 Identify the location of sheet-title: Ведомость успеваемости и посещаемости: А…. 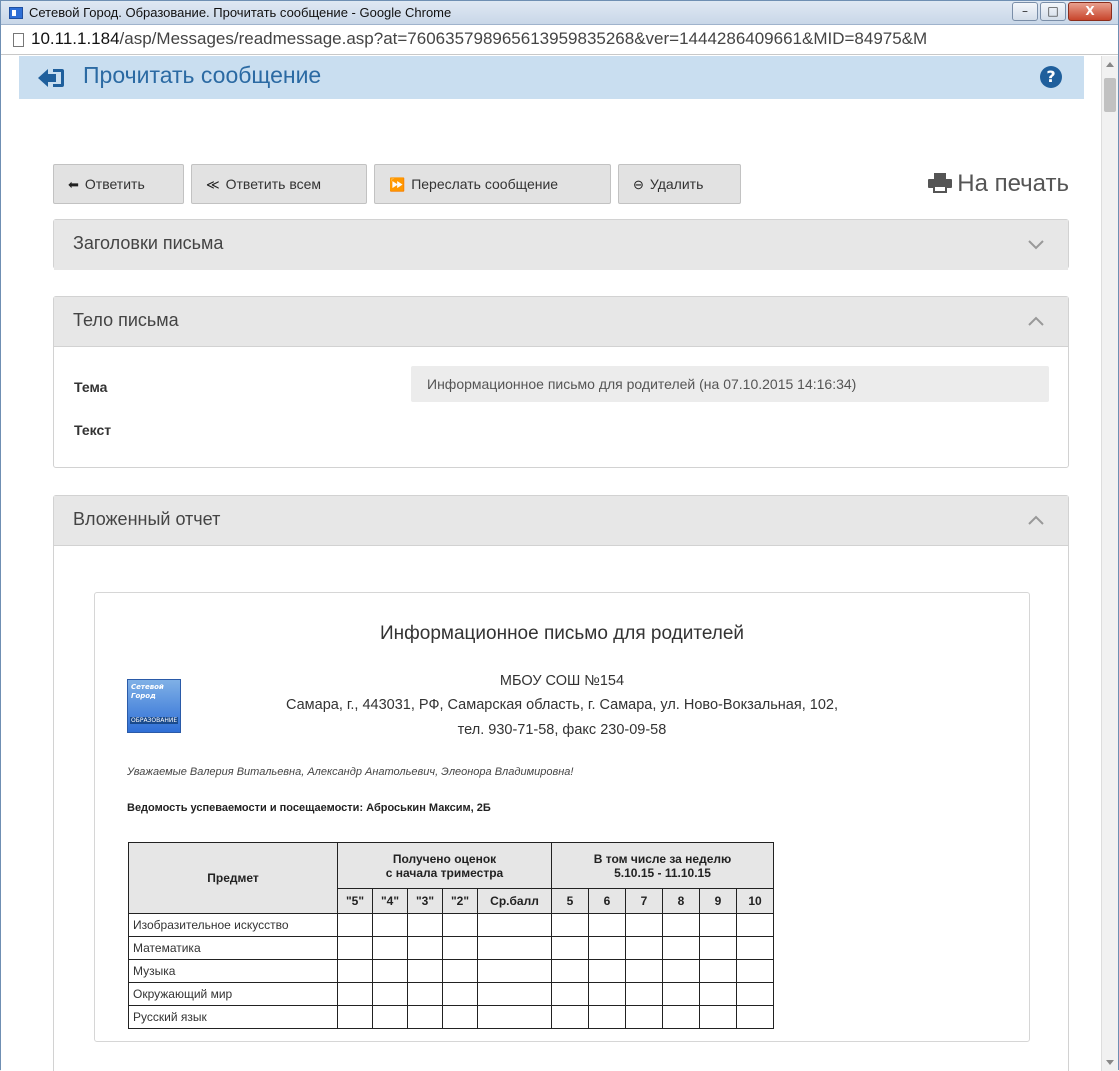
(309, 808).